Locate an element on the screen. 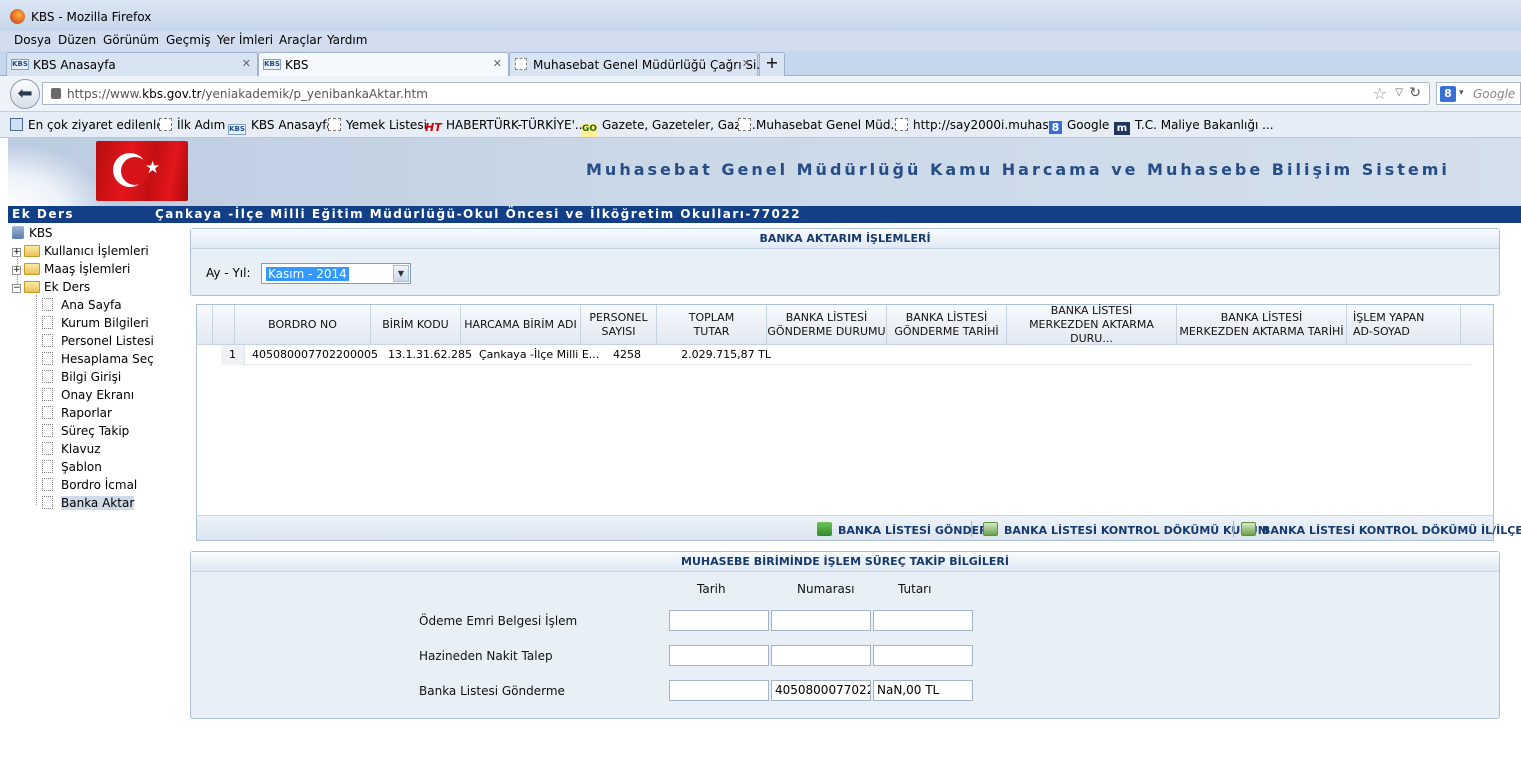 The width and height of the screenshot is (1521, 759). tree-folder-maas: + Maaş İşlemleri is located at coordinates (71, 269).